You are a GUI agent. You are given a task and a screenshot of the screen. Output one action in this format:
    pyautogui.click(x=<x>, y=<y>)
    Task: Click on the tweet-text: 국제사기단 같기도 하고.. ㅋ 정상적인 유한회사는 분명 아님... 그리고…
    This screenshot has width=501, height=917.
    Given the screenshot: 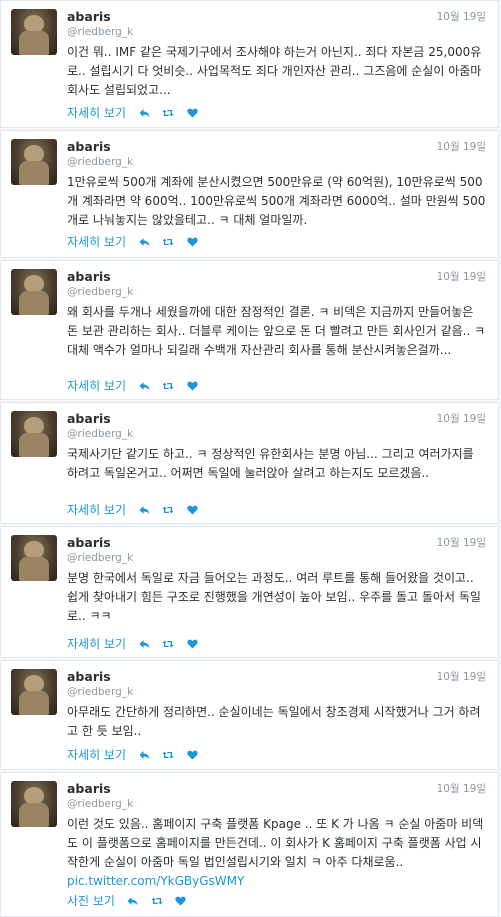 What is the action you would take?
    pyautogui.click(x=270, y=463)
    